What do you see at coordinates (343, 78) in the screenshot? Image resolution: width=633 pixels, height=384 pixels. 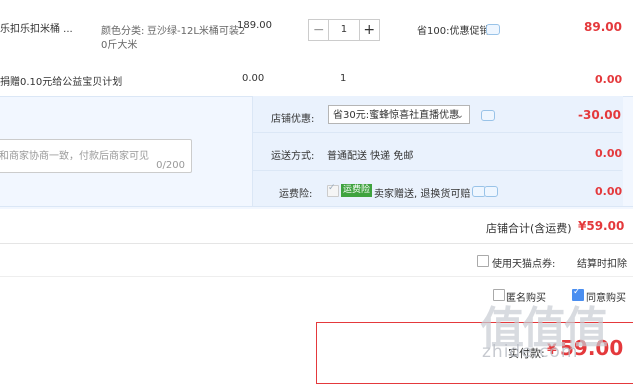 I see `charity-qty: 1` at bounding box center [343, 78].